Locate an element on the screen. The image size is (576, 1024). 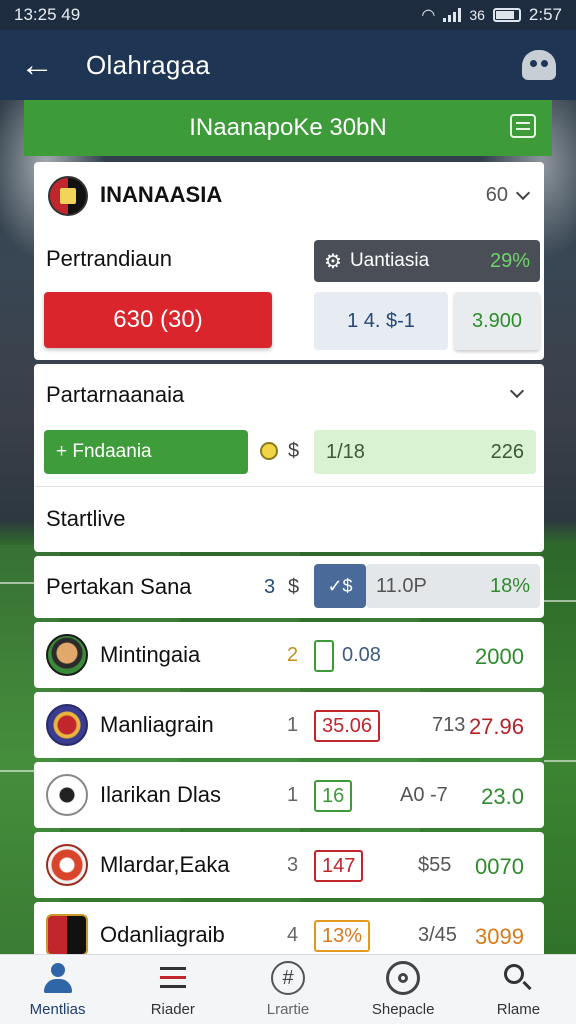
list-item: Manliagrain 1 35.06 713 27.96 is located at coordinates (289, 725).